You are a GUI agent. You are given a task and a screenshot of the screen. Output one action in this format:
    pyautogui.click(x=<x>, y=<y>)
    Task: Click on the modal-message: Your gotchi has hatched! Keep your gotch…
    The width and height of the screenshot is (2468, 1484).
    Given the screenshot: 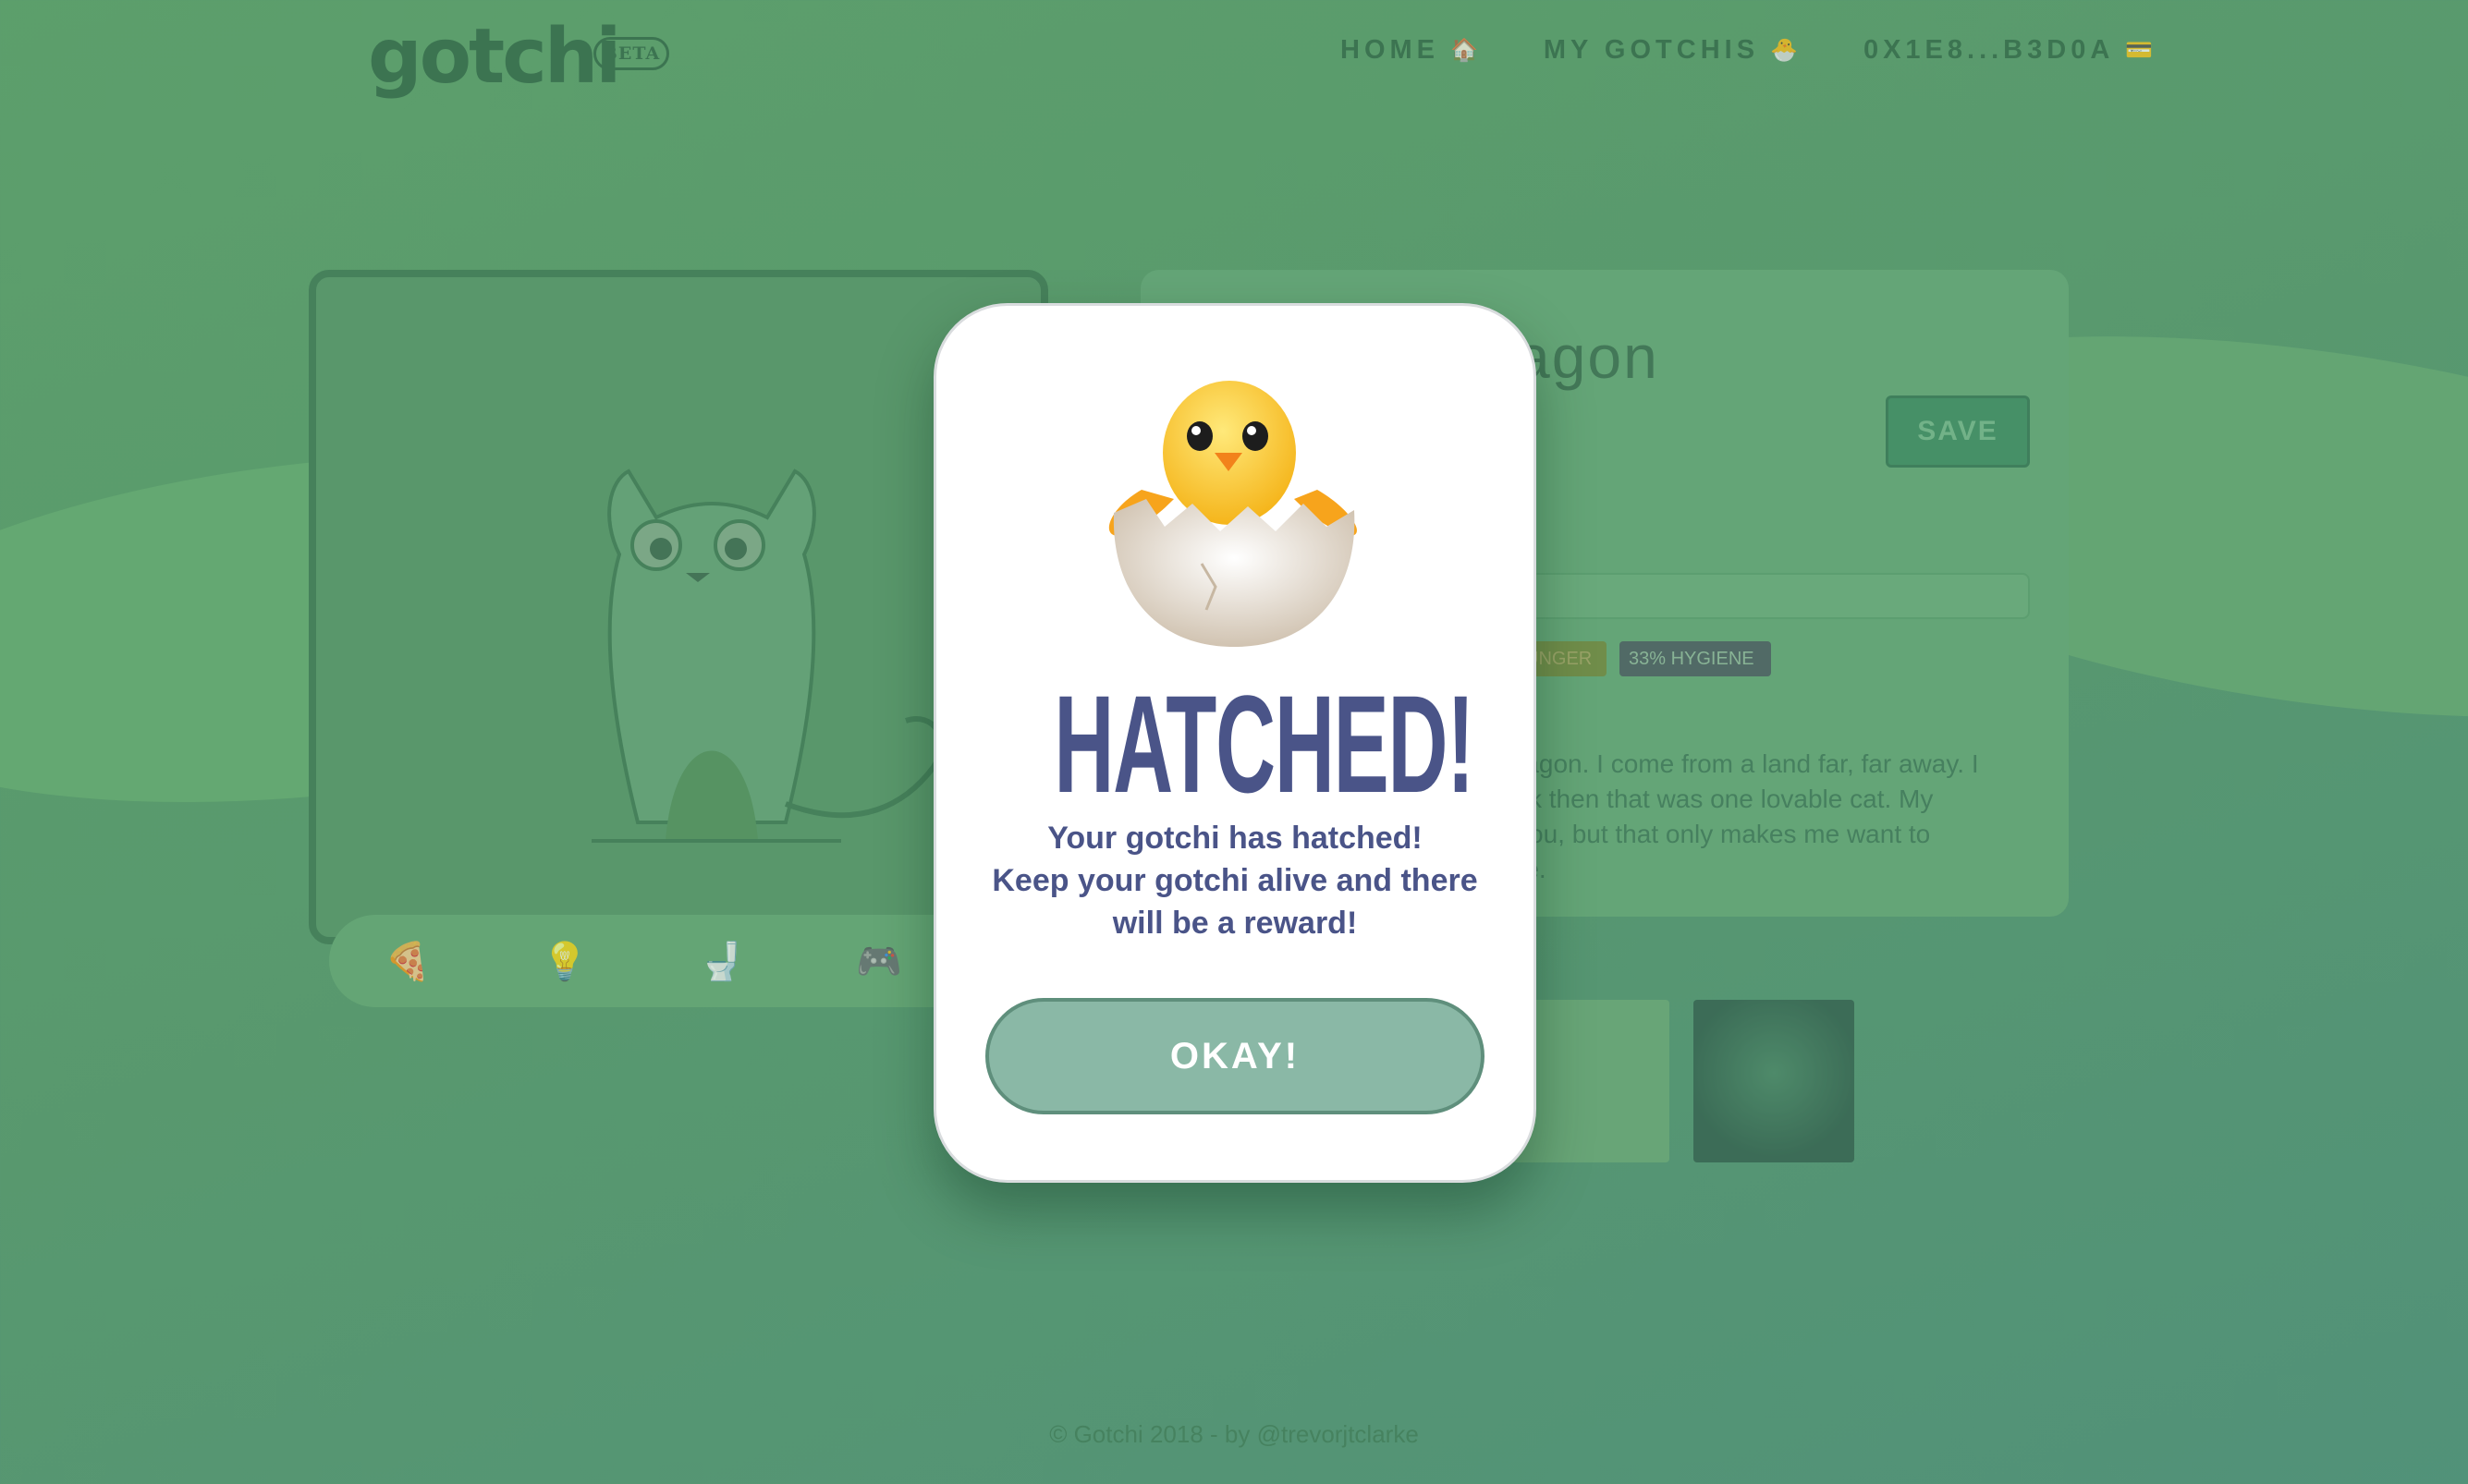 What is the action you would take?
    pyautogui.click(x=1235, y=880)
    